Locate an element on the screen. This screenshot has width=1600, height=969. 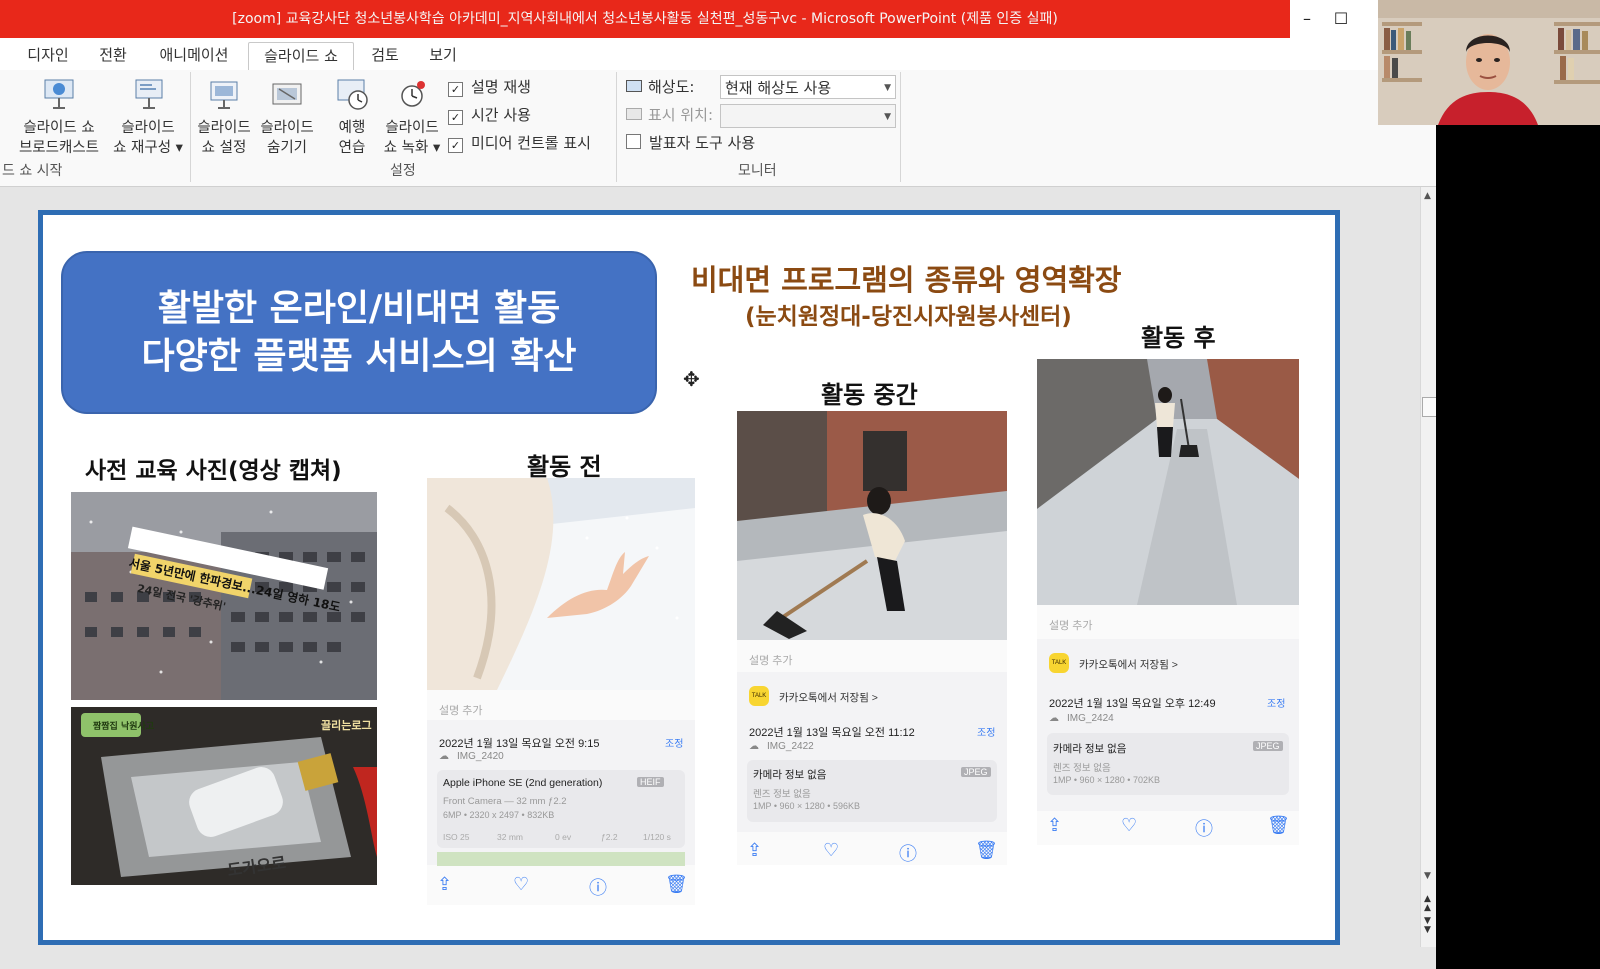
custom-slideshow-button: 슬라이드 쇼 재구성 ▾ is located at coordinates (148, 117).